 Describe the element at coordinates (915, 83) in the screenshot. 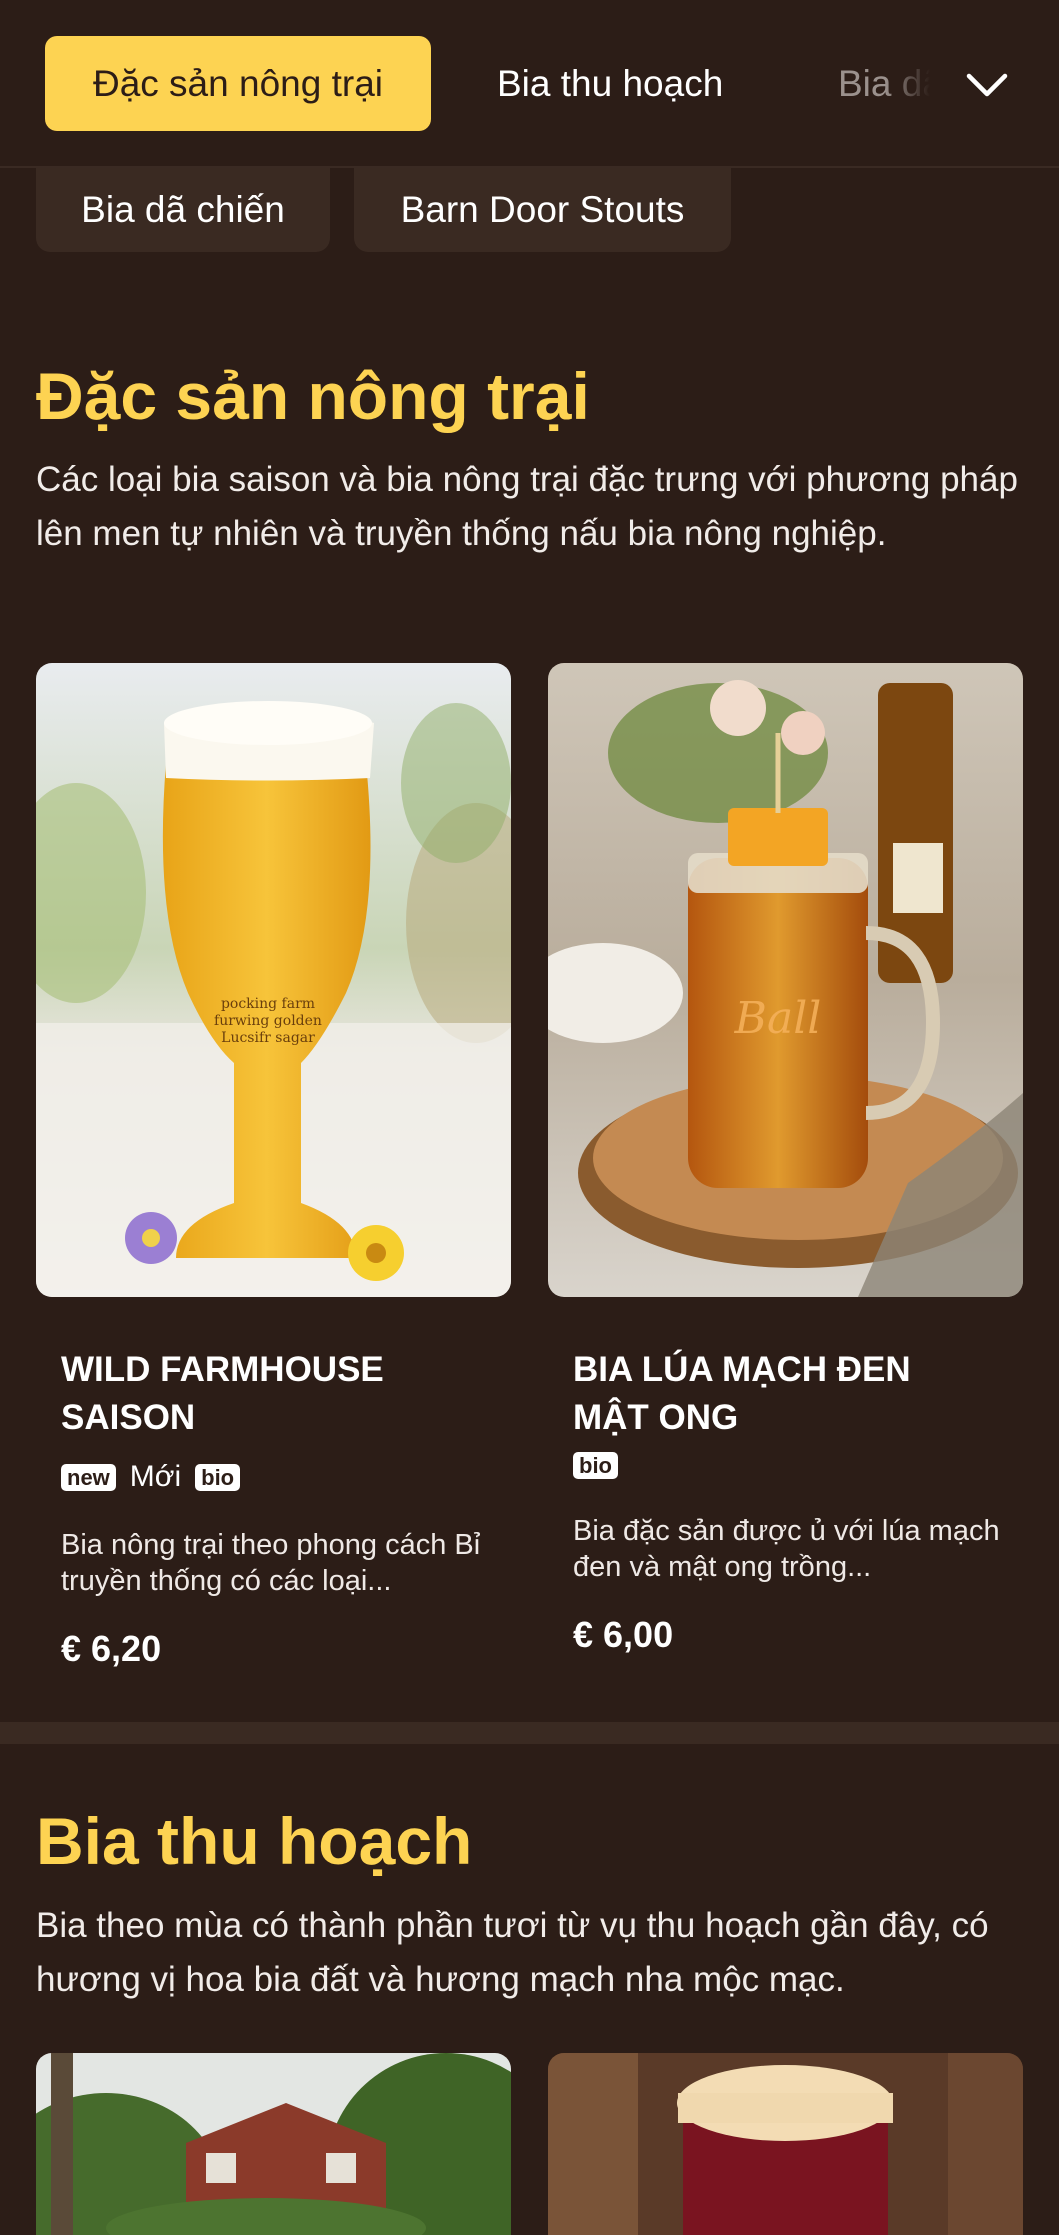

I see `tab-overflow-fade` at that location.